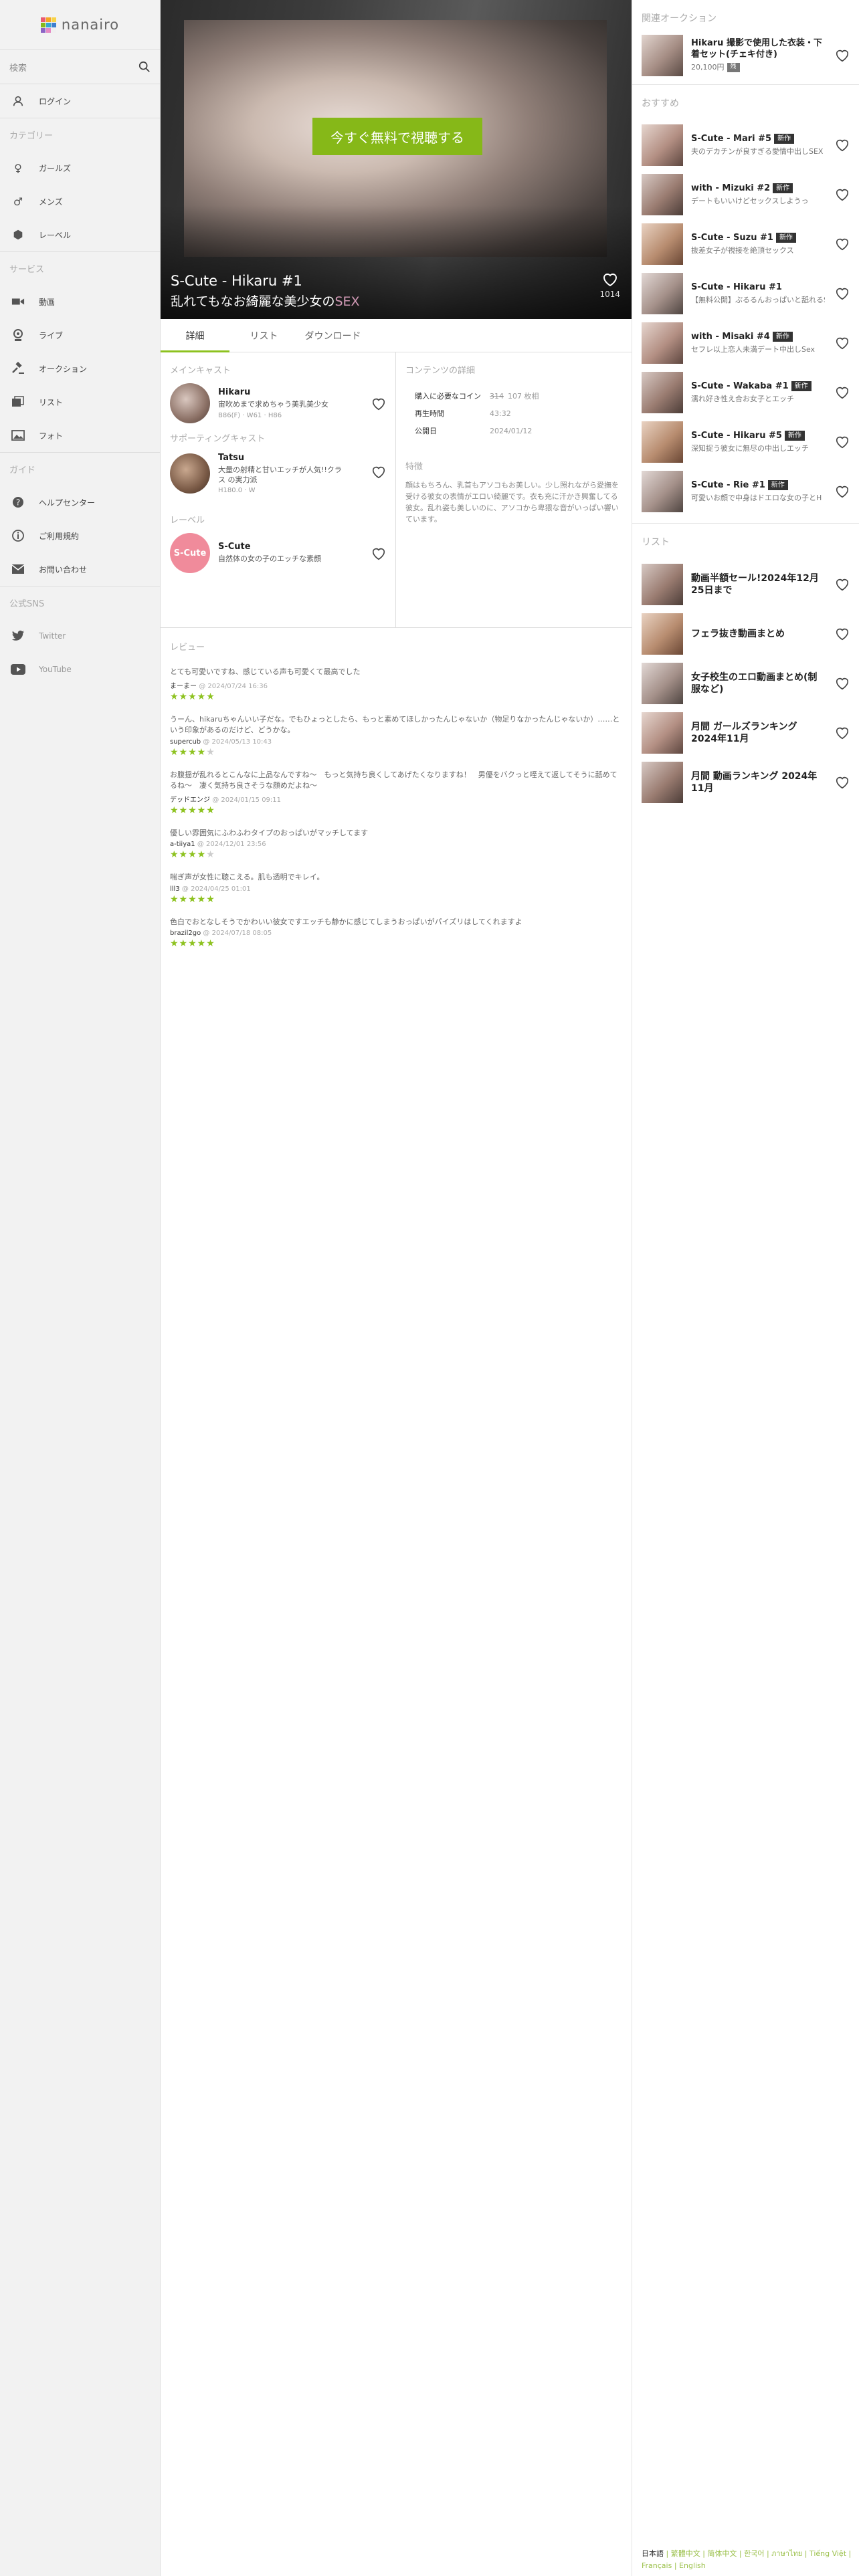 This screenshot has width=859, height=2576. I want to click on auction-thumbnail, so click(662, 55).